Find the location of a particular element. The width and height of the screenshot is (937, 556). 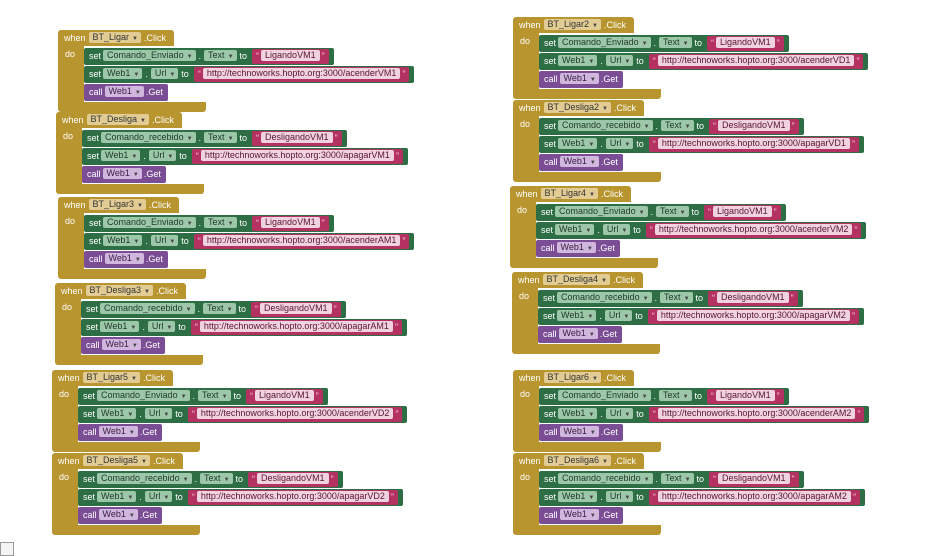

component-dropdown: BT_Desliga ▼ is located at coordinates (117, 119).